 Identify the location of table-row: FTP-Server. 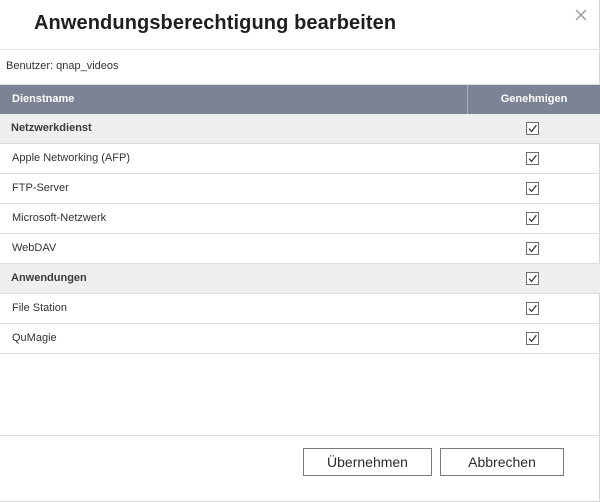
(300, 189).